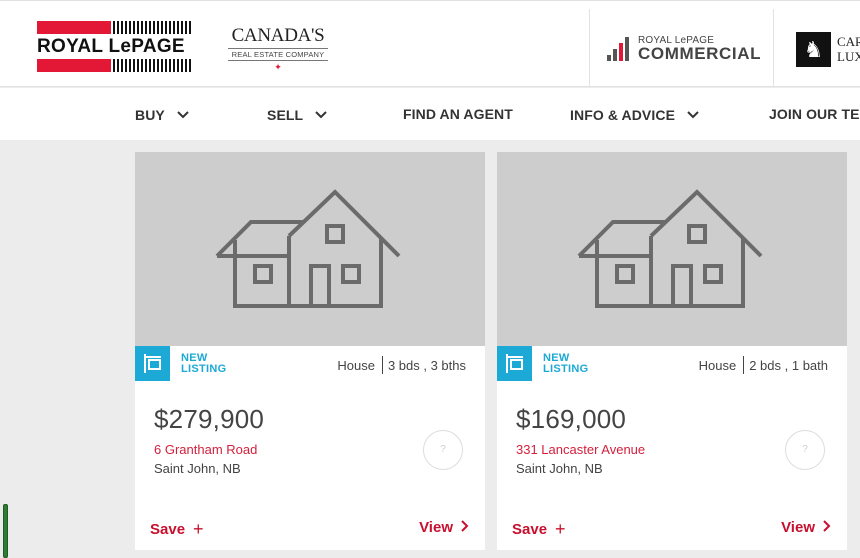 Image resolution: width=860 pixels, height=558 pixels. What do you see at coordinates (297, 114) in the screenshot?
I see `nav-item-sell: SELL` at bounding box center [297, 114].